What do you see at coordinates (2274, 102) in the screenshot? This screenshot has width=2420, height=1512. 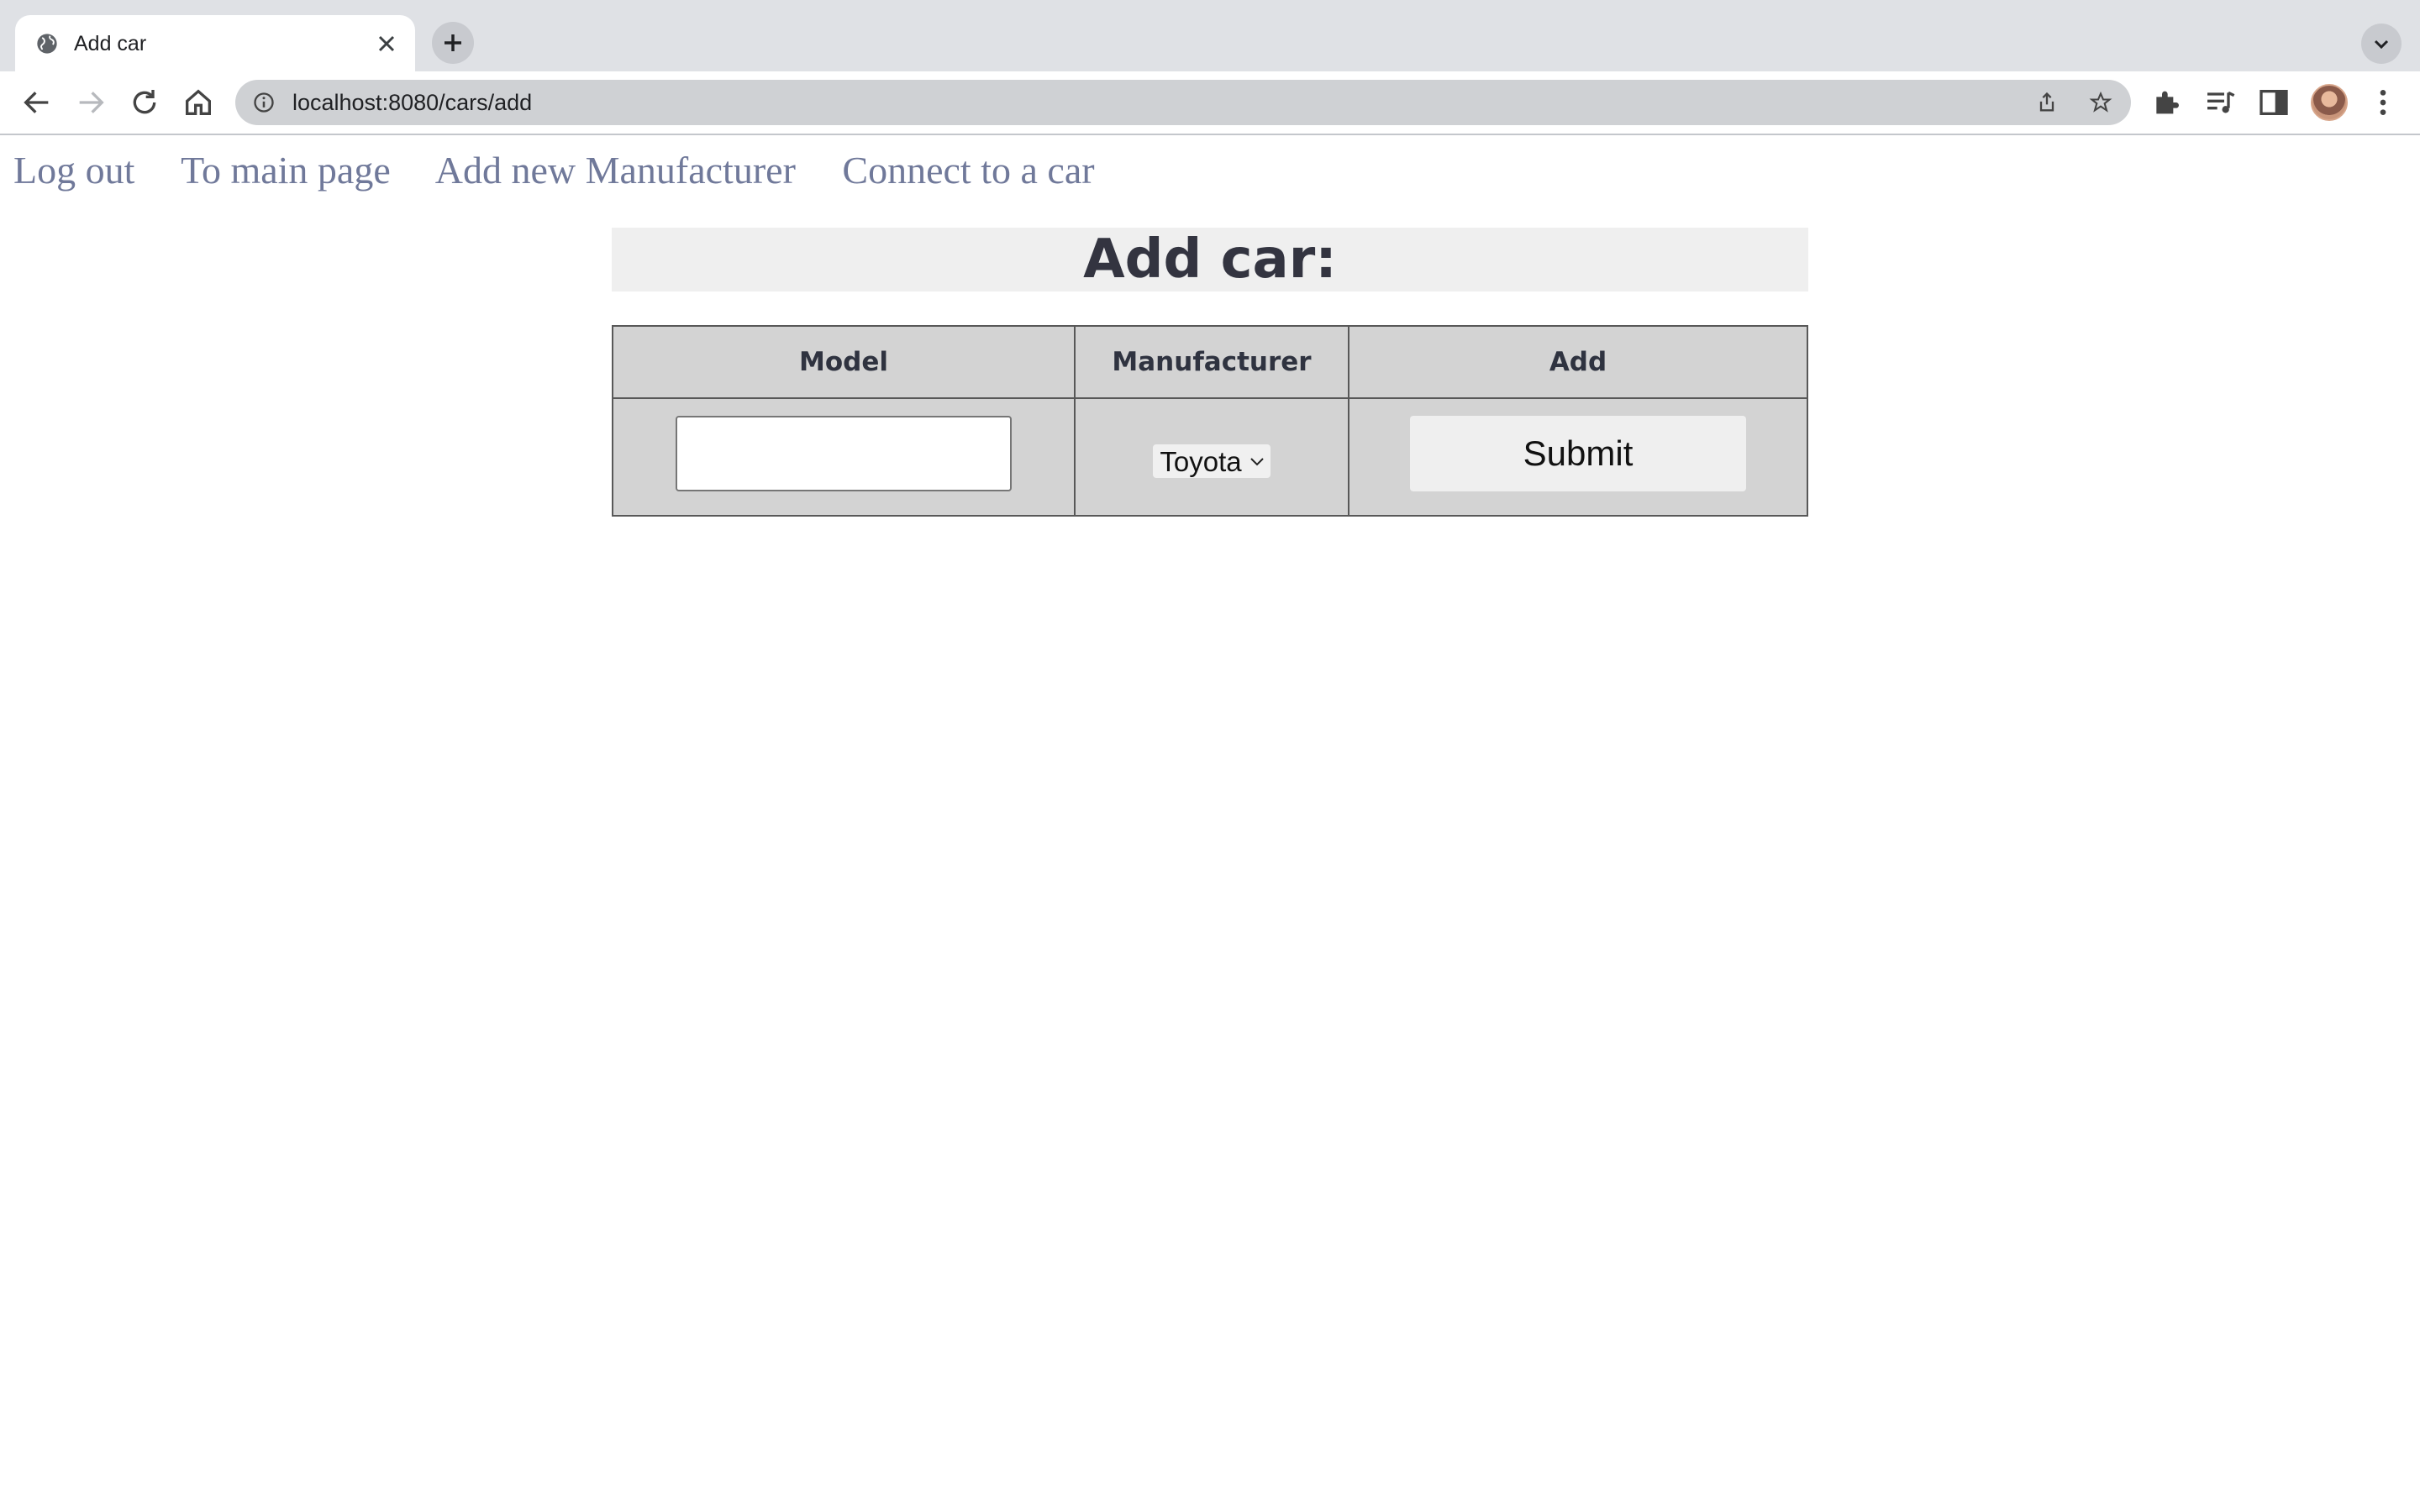 I see `side-panel-icon` at bounding box center [2274, 102].